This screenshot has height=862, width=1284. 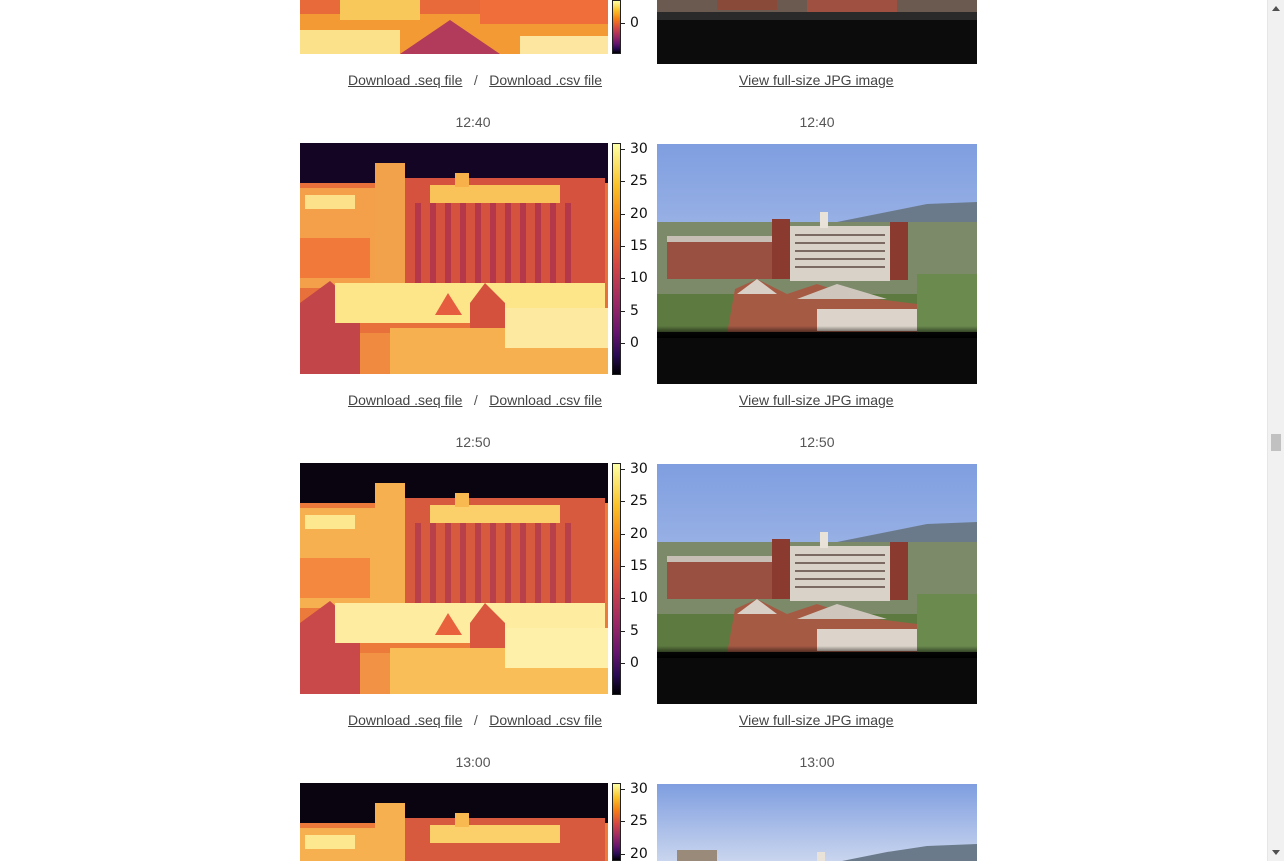 What do you see at coordinates (1275, 430) in the screenshot?
I see `vertical-scrollbar` at bounding box center [1275, 430].